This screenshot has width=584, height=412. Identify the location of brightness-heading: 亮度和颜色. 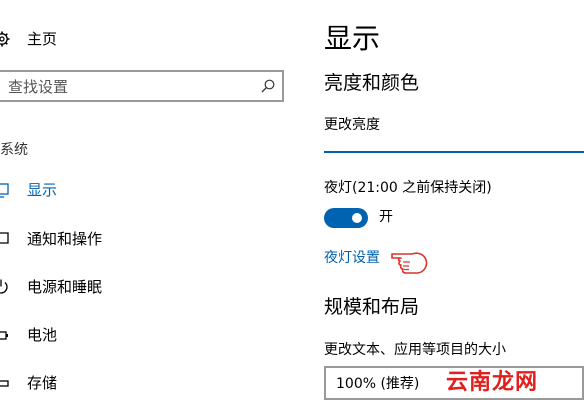
(372, 83).